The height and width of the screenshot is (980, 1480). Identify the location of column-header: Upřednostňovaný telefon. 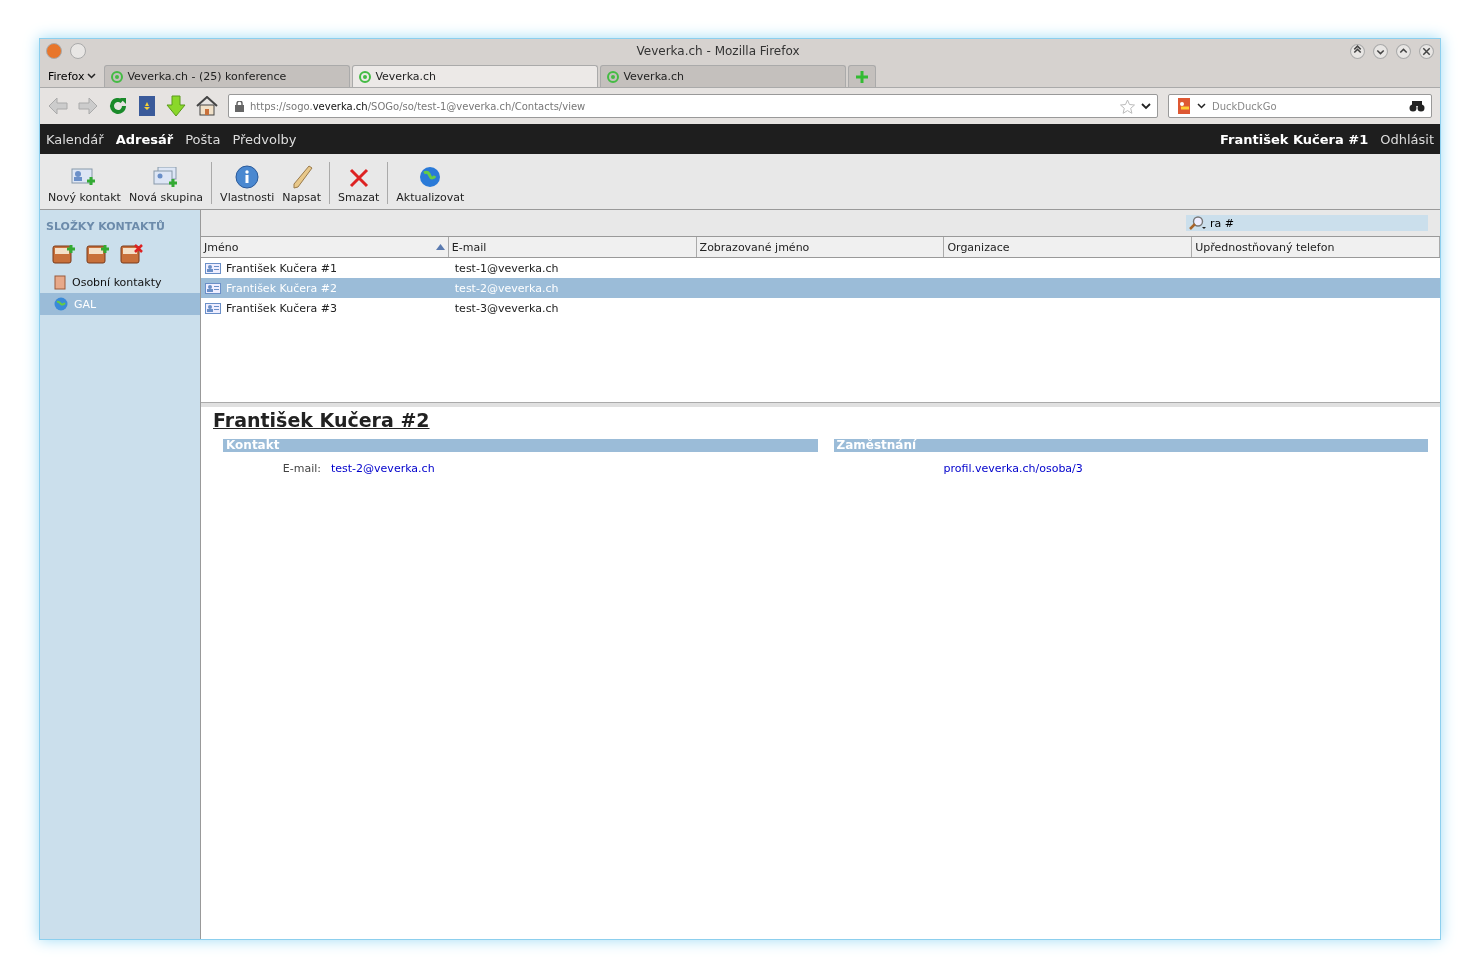
(1316, 247).